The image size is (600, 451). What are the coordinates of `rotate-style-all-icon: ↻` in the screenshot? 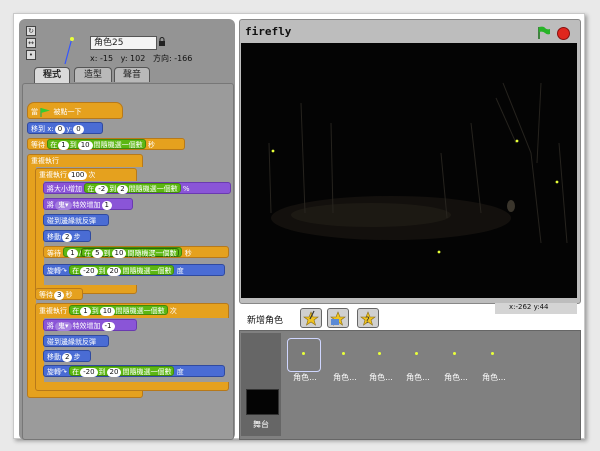 It's located at (31, 31).